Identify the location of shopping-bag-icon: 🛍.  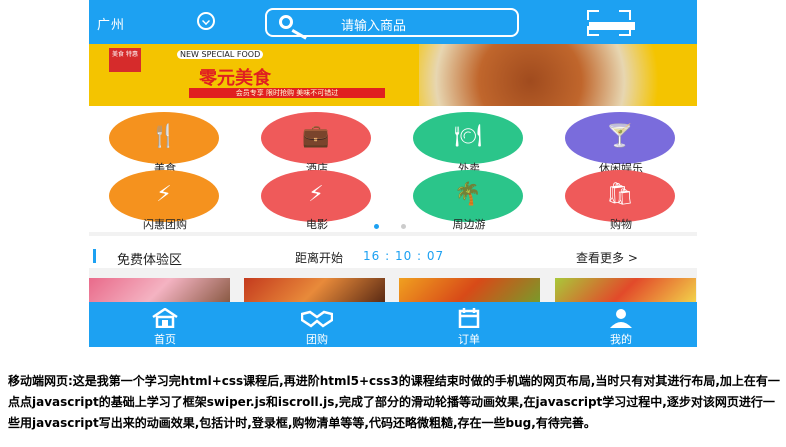
(620, 194).